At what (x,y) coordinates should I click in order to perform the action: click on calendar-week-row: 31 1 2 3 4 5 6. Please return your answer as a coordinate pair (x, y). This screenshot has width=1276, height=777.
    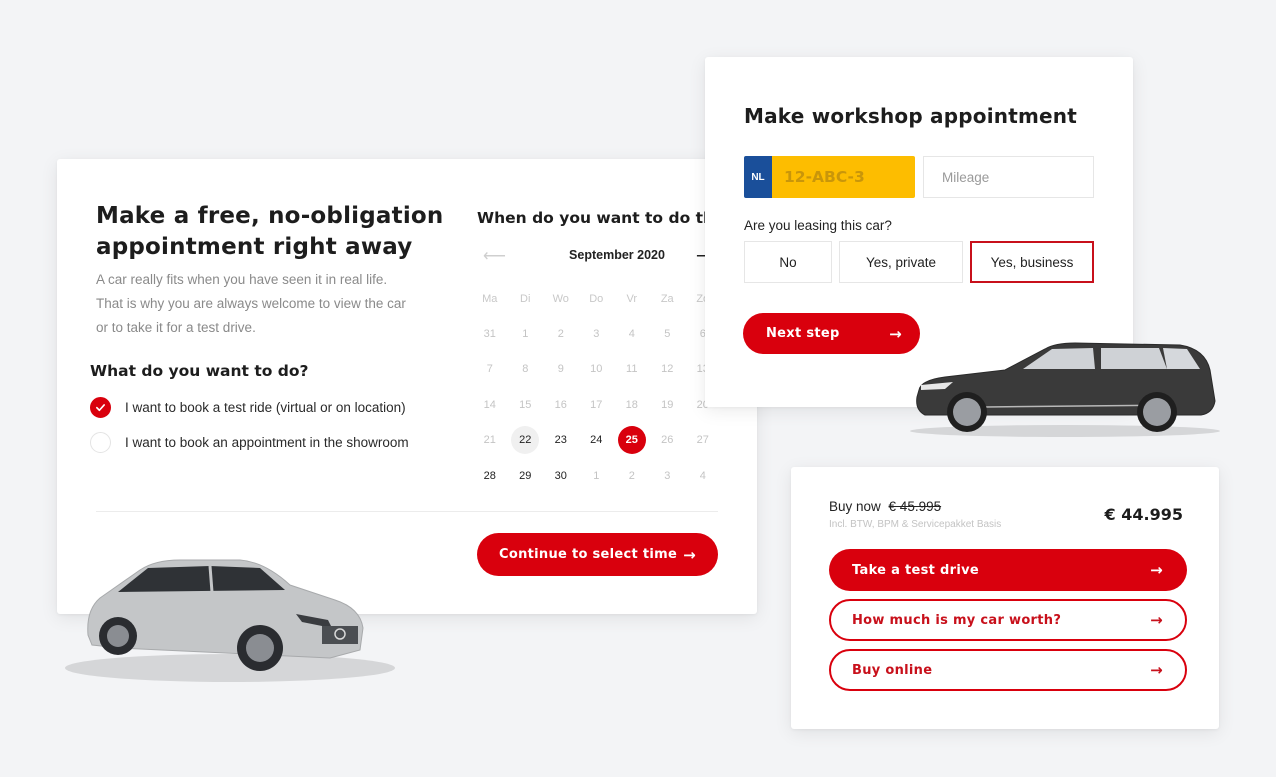
    Looking at the image, I should click on (596, 333).